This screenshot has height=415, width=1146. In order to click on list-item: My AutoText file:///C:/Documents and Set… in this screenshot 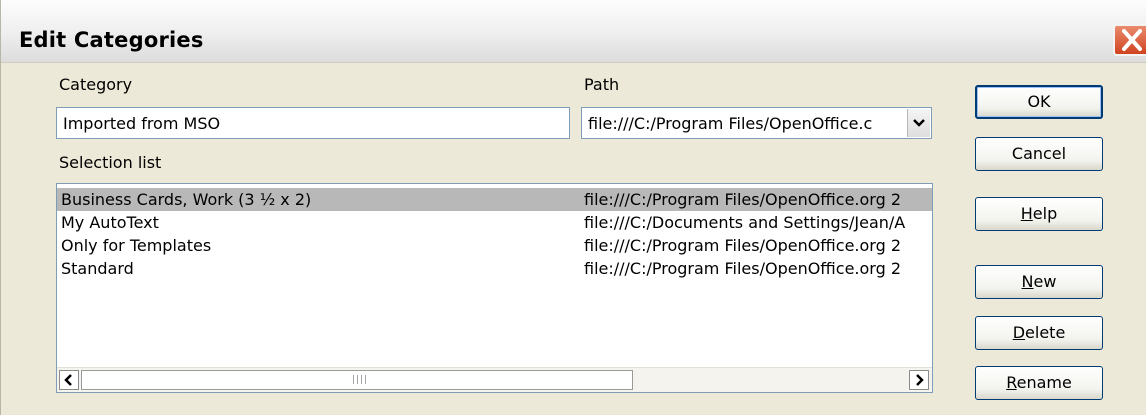, I will do `click(494, 222)`.